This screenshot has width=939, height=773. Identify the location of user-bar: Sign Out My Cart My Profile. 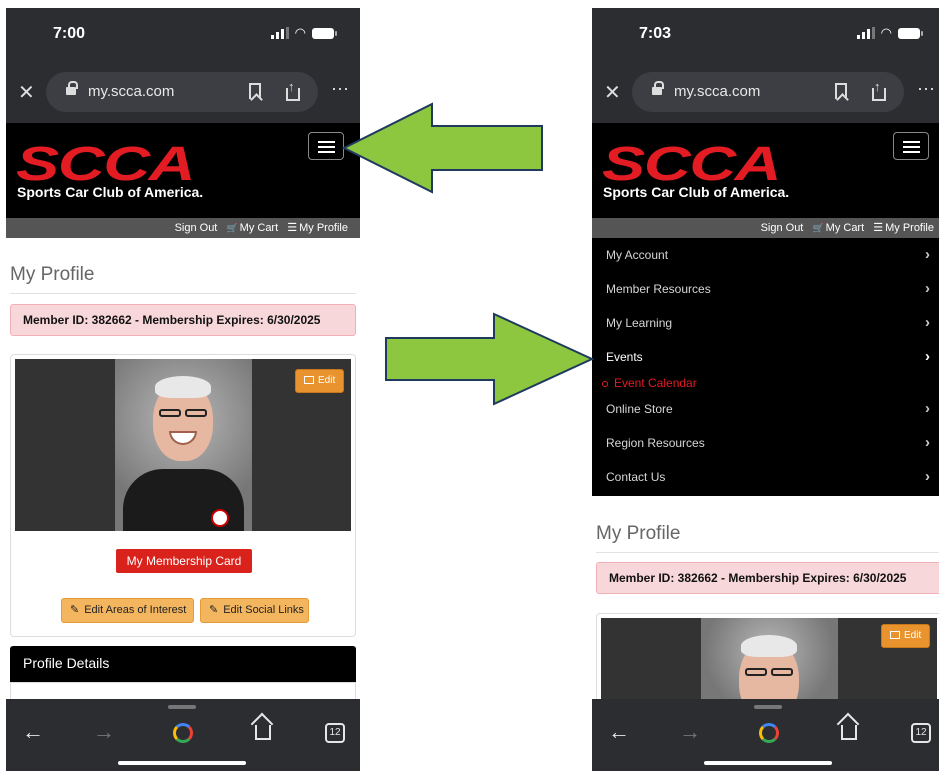
(765, 228).